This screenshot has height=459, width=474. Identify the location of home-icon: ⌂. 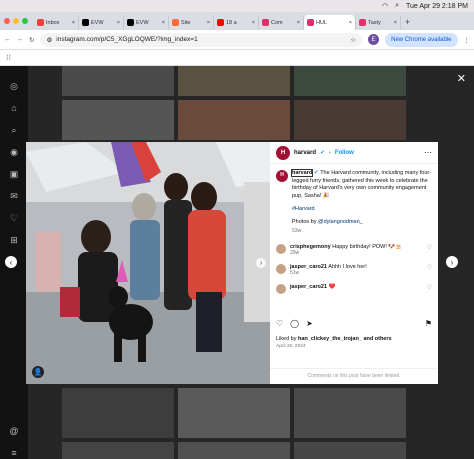
(14, 108).